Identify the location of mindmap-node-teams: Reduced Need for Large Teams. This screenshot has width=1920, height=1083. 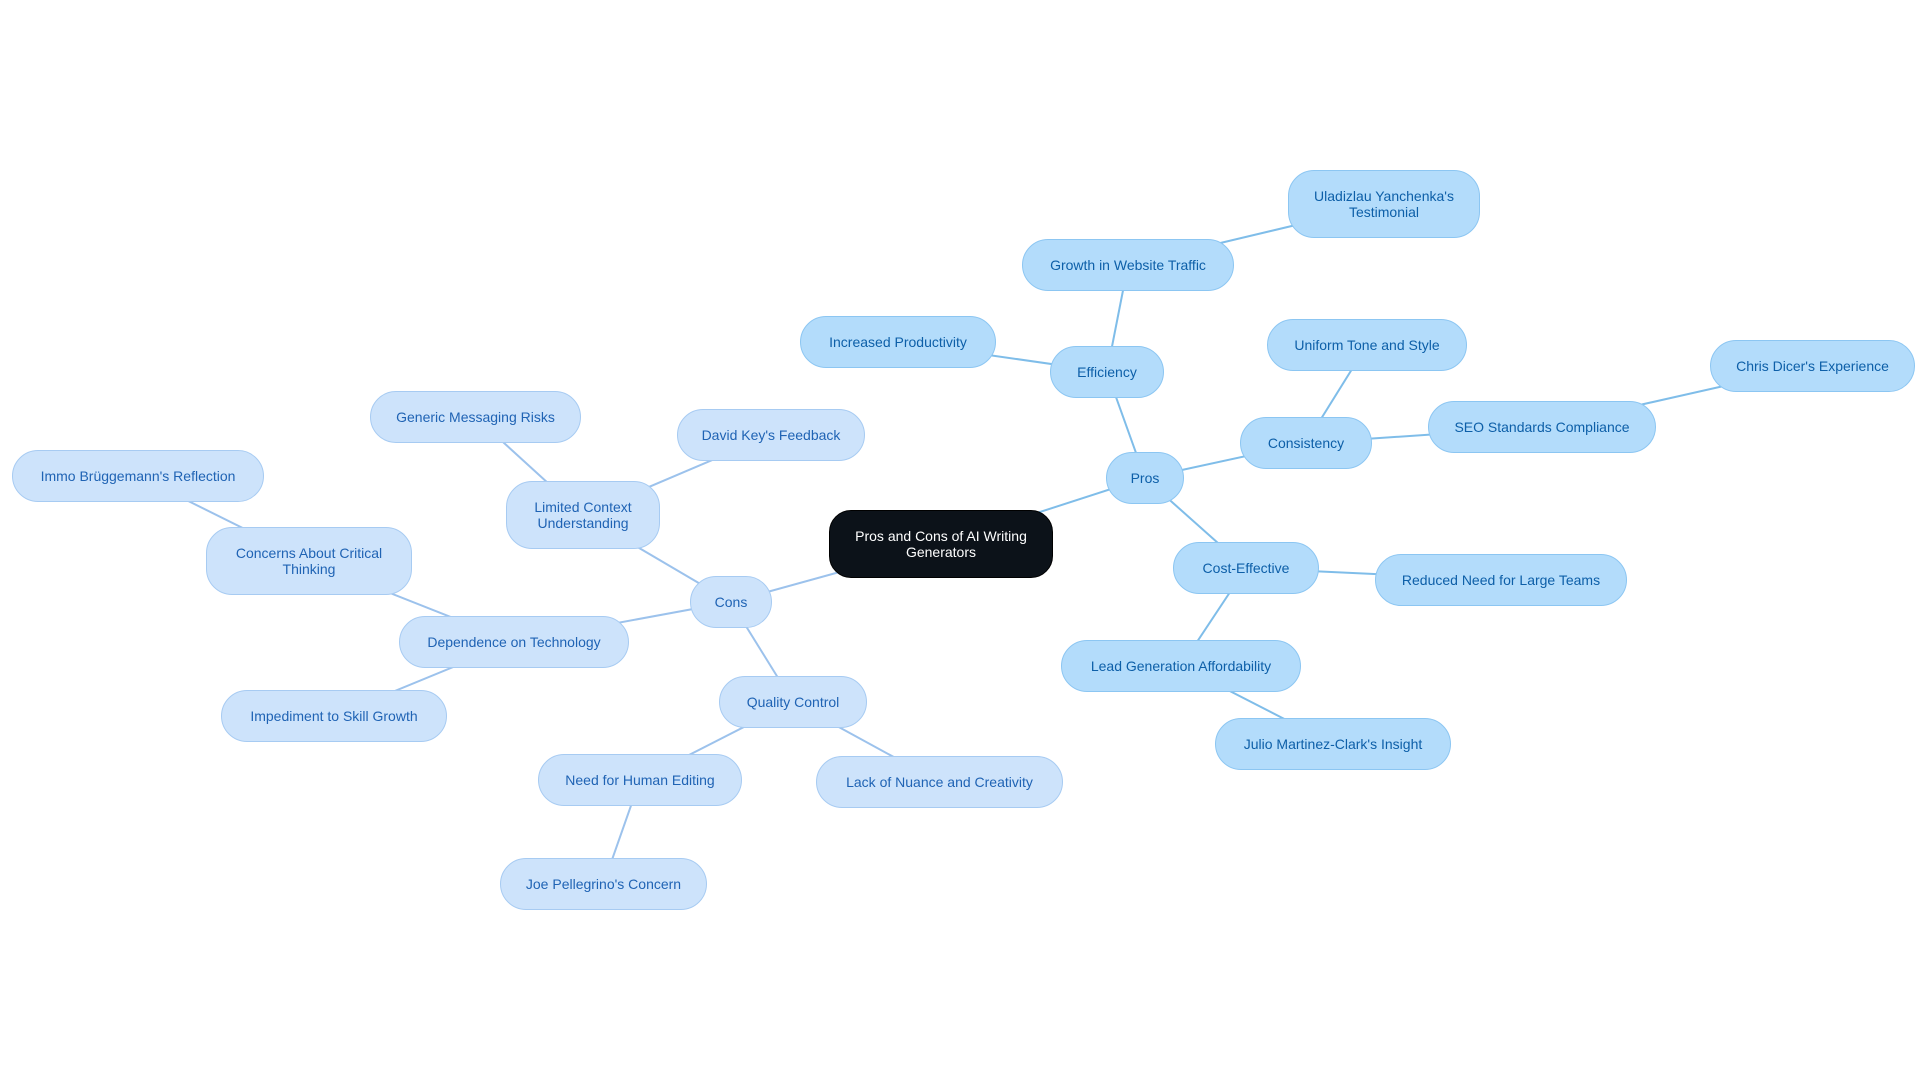
(1501, 580).